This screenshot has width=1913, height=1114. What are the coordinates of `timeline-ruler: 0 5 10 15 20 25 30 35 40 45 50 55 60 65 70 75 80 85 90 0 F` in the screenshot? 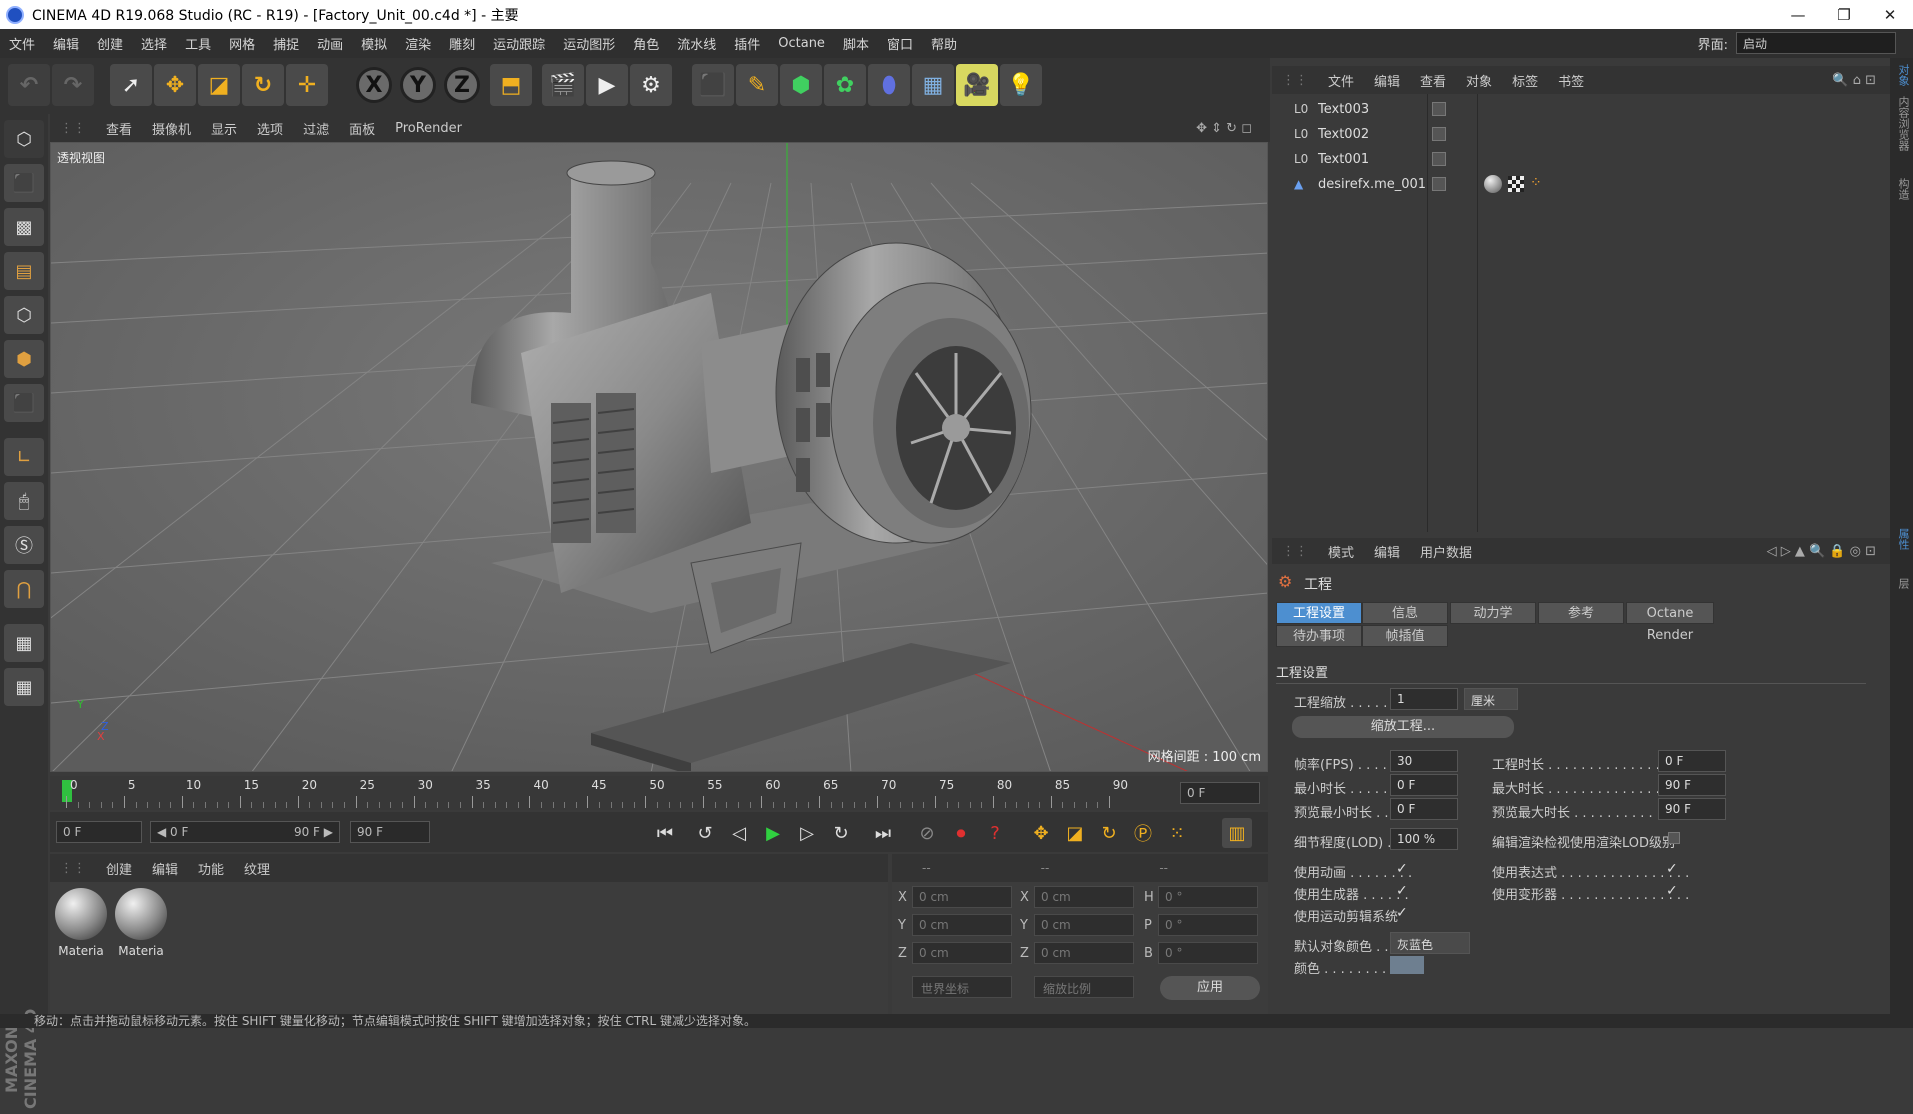 It's located at (659, 793).